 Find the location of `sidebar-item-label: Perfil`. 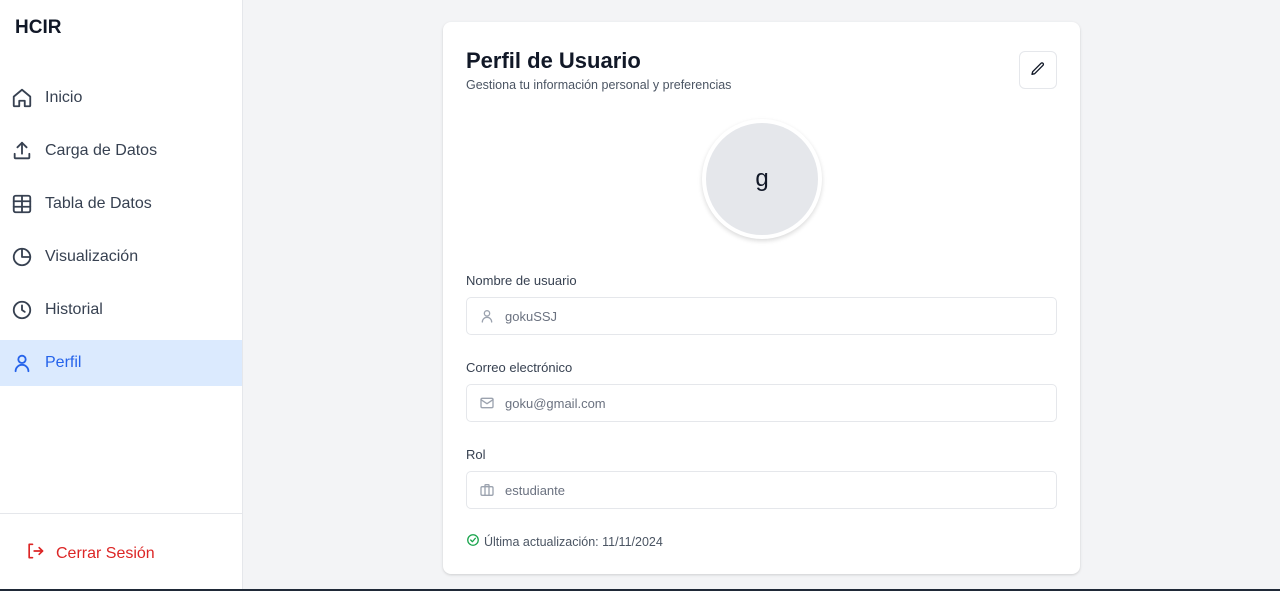

sidebar-item-label: Perfil is located at coordinates (63, 362).